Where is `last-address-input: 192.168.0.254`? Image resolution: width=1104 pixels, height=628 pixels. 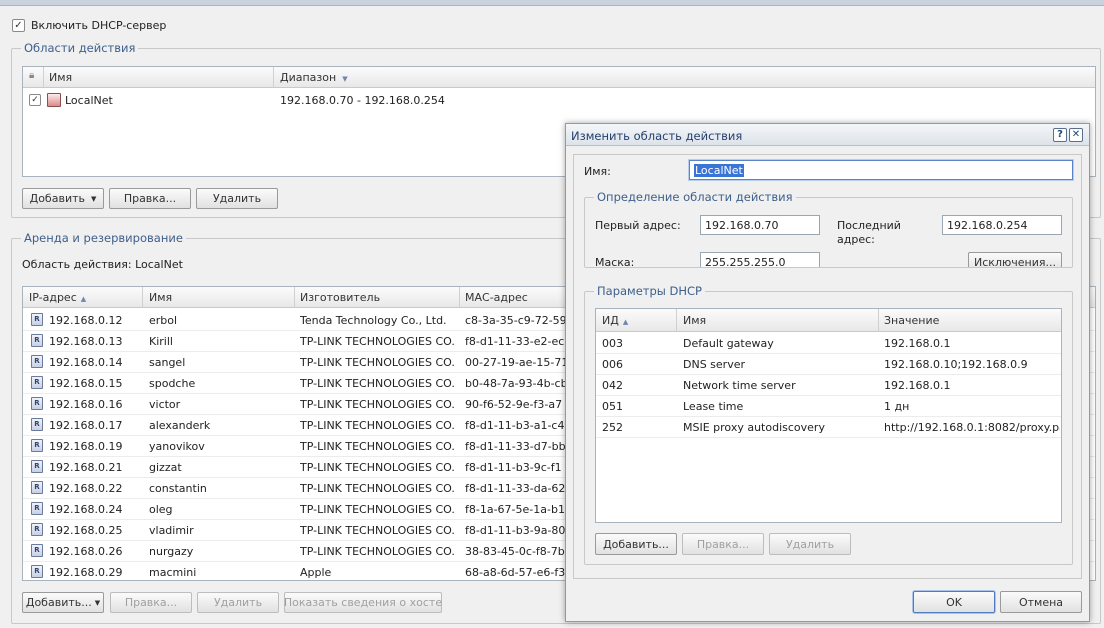
last-address-input: 192.168.0.254 is located at coordinates (1002, 225).